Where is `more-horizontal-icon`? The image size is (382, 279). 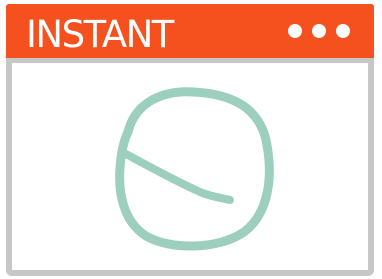 more-horizontal-icon is located at coordinates (319, 31).